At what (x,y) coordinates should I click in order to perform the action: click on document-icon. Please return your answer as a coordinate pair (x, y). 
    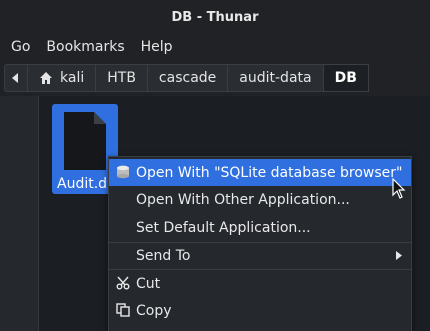
    Looking at the image, I should click on (85, 141).